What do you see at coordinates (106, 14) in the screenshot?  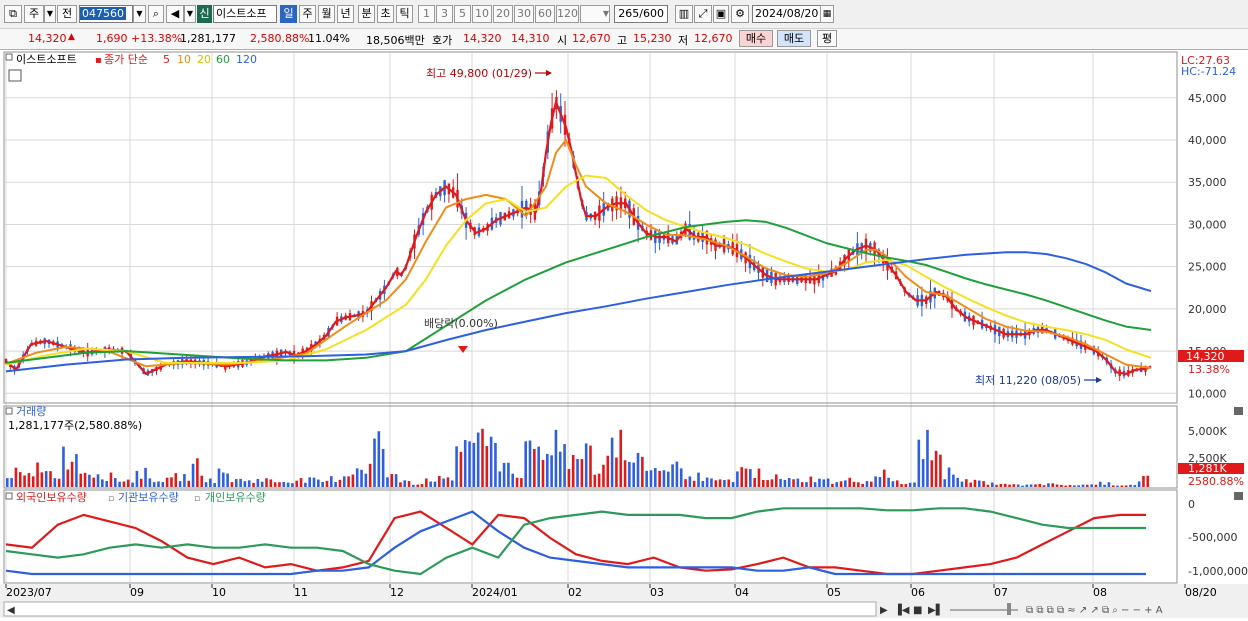 I see `stock-code-input: 047560` at bounding box center [106, 14].